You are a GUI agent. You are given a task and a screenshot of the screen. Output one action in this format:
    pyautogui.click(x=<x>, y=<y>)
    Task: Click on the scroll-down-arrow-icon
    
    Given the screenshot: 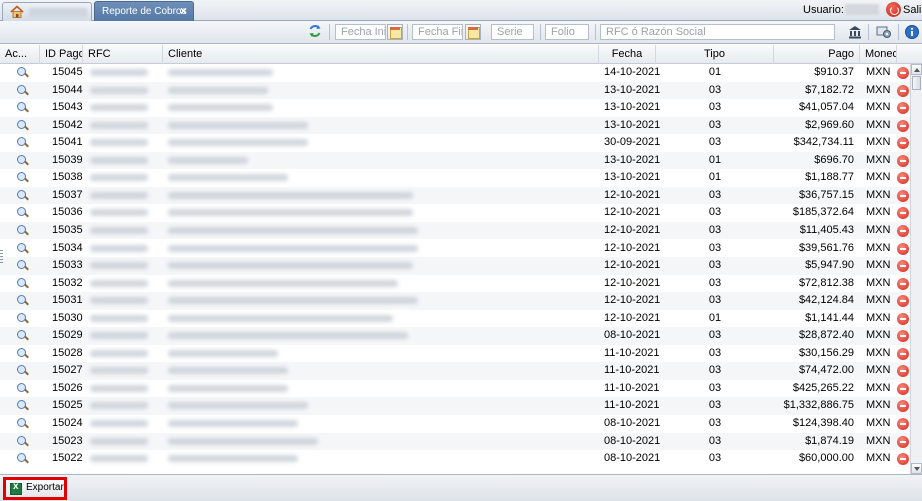 What is the action you would take?
    pyautogui.click(x=916, y=468)
    